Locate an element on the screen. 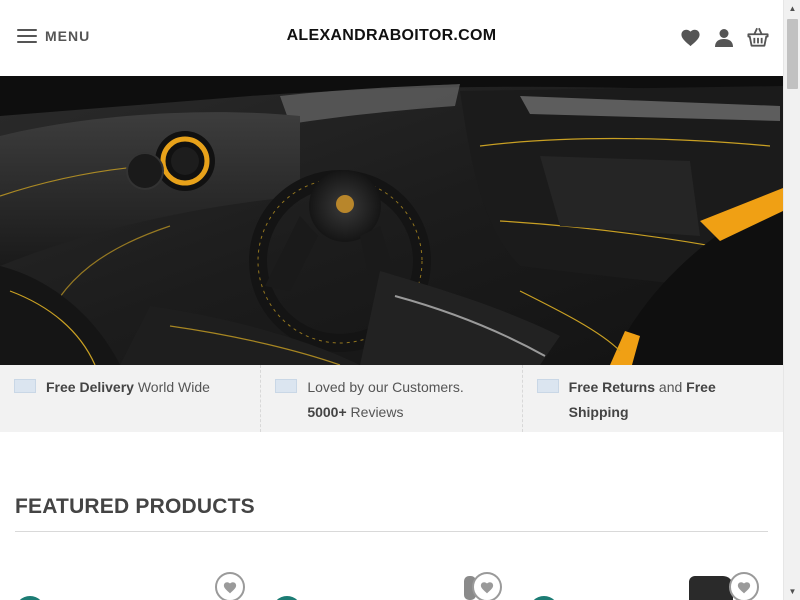 This screenshot has height=600, width=800. feature-text: Free Delivery World Wide is located at coordinates (128, 387).